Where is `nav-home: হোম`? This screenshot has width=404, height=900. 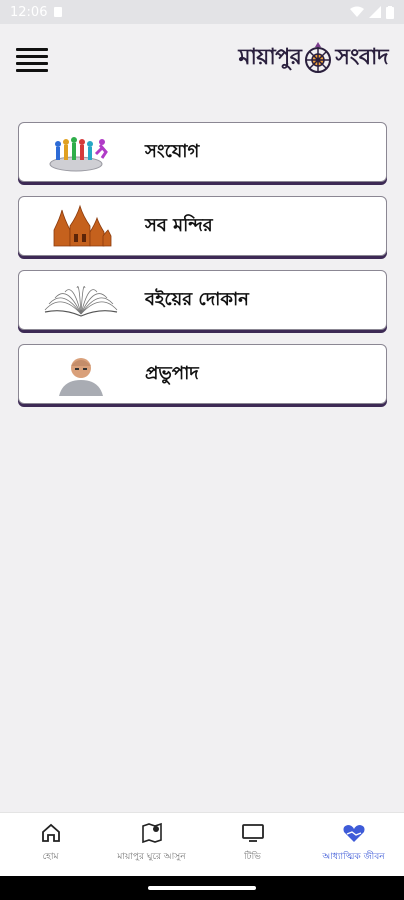 nav-home: হোম is located at coordinates (50, 845).